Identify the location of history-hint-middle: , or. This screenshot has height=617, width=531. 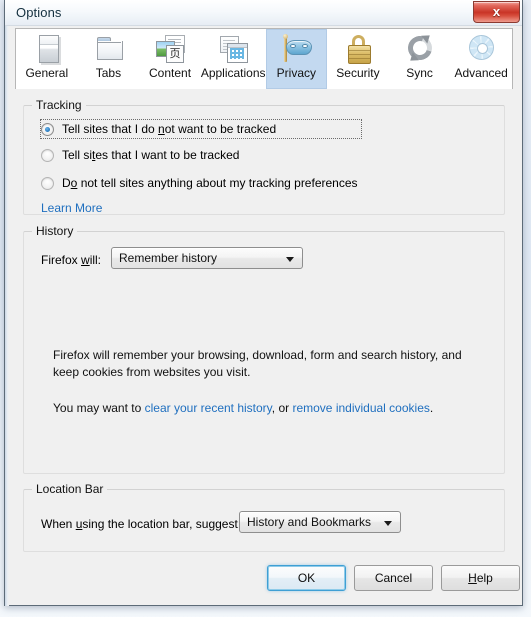
(282, 408).